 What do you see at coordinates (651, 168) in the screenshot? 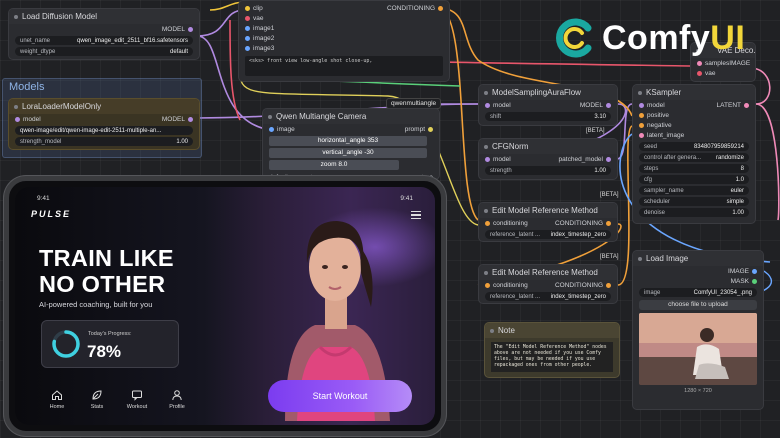
I see `widget-label: steps` at bounding box center [651, 168].